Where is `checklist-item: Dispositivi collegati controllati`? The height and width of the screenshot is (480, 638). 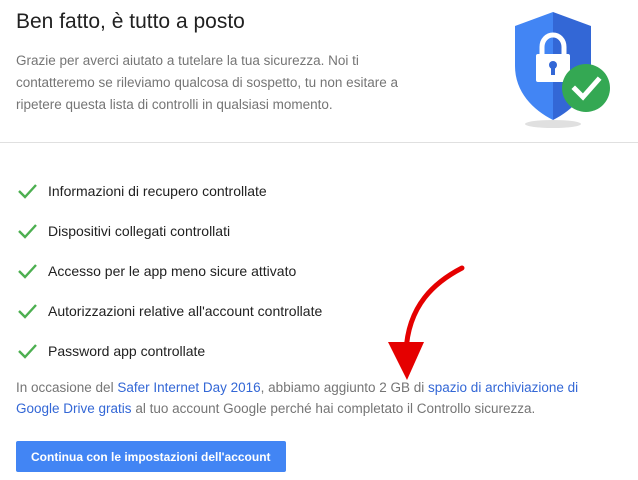
checklist-item: Dispositivi collegati controllati is located at coordinates (169, 231).